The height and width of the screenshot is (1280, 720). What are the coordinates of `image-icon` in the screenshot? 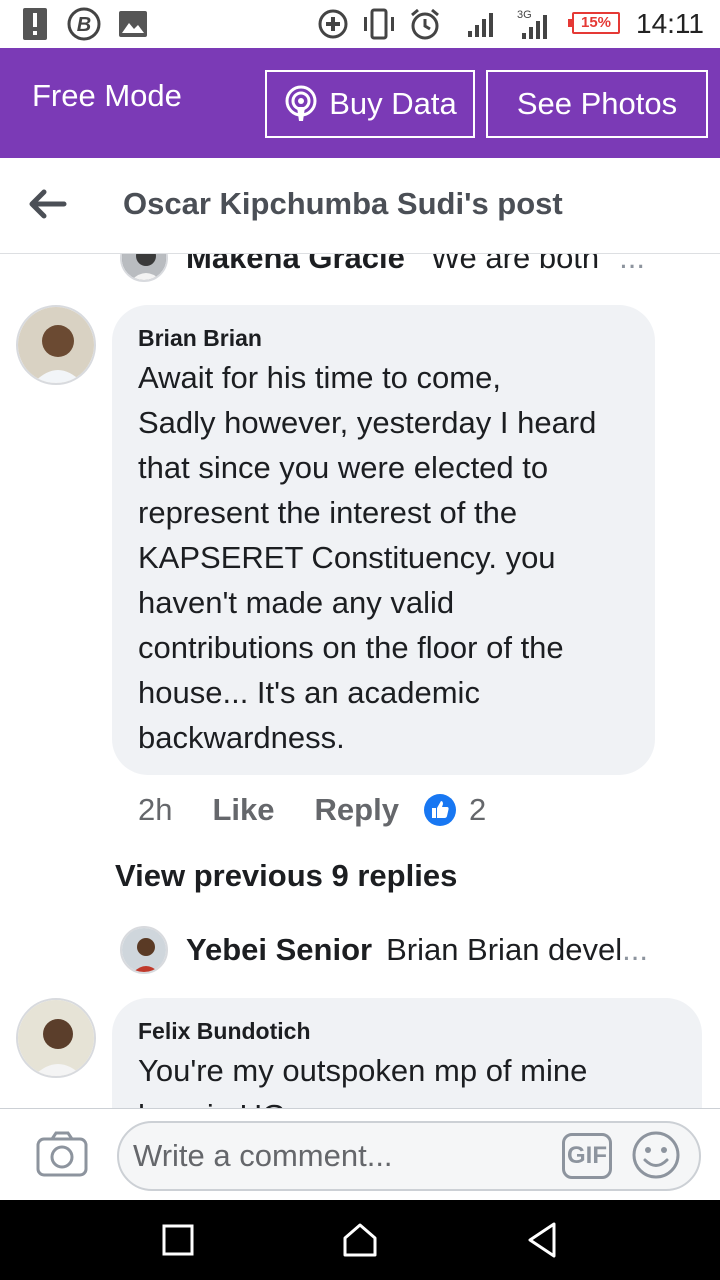 It's located at (133, 24).